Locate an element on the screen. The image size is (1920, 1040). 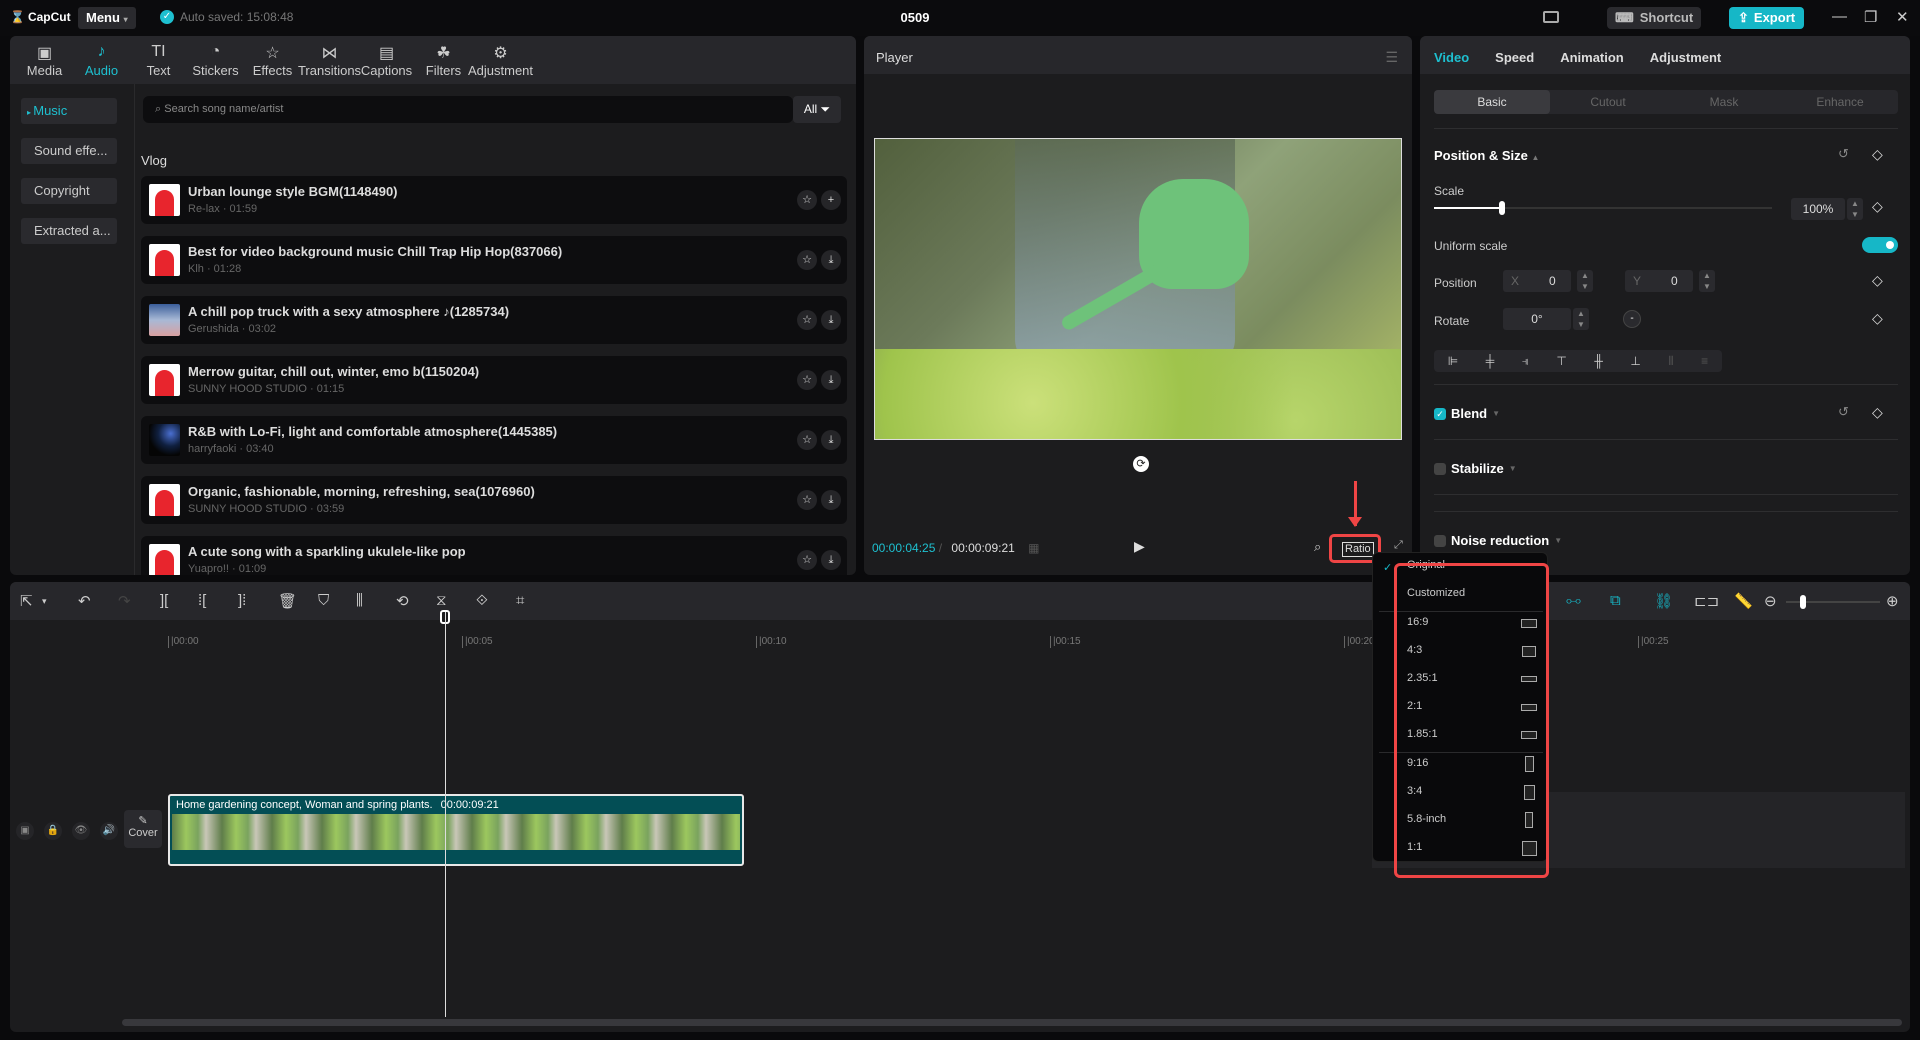
ratio-button: Ratio is located at coordinates (1358, 549).